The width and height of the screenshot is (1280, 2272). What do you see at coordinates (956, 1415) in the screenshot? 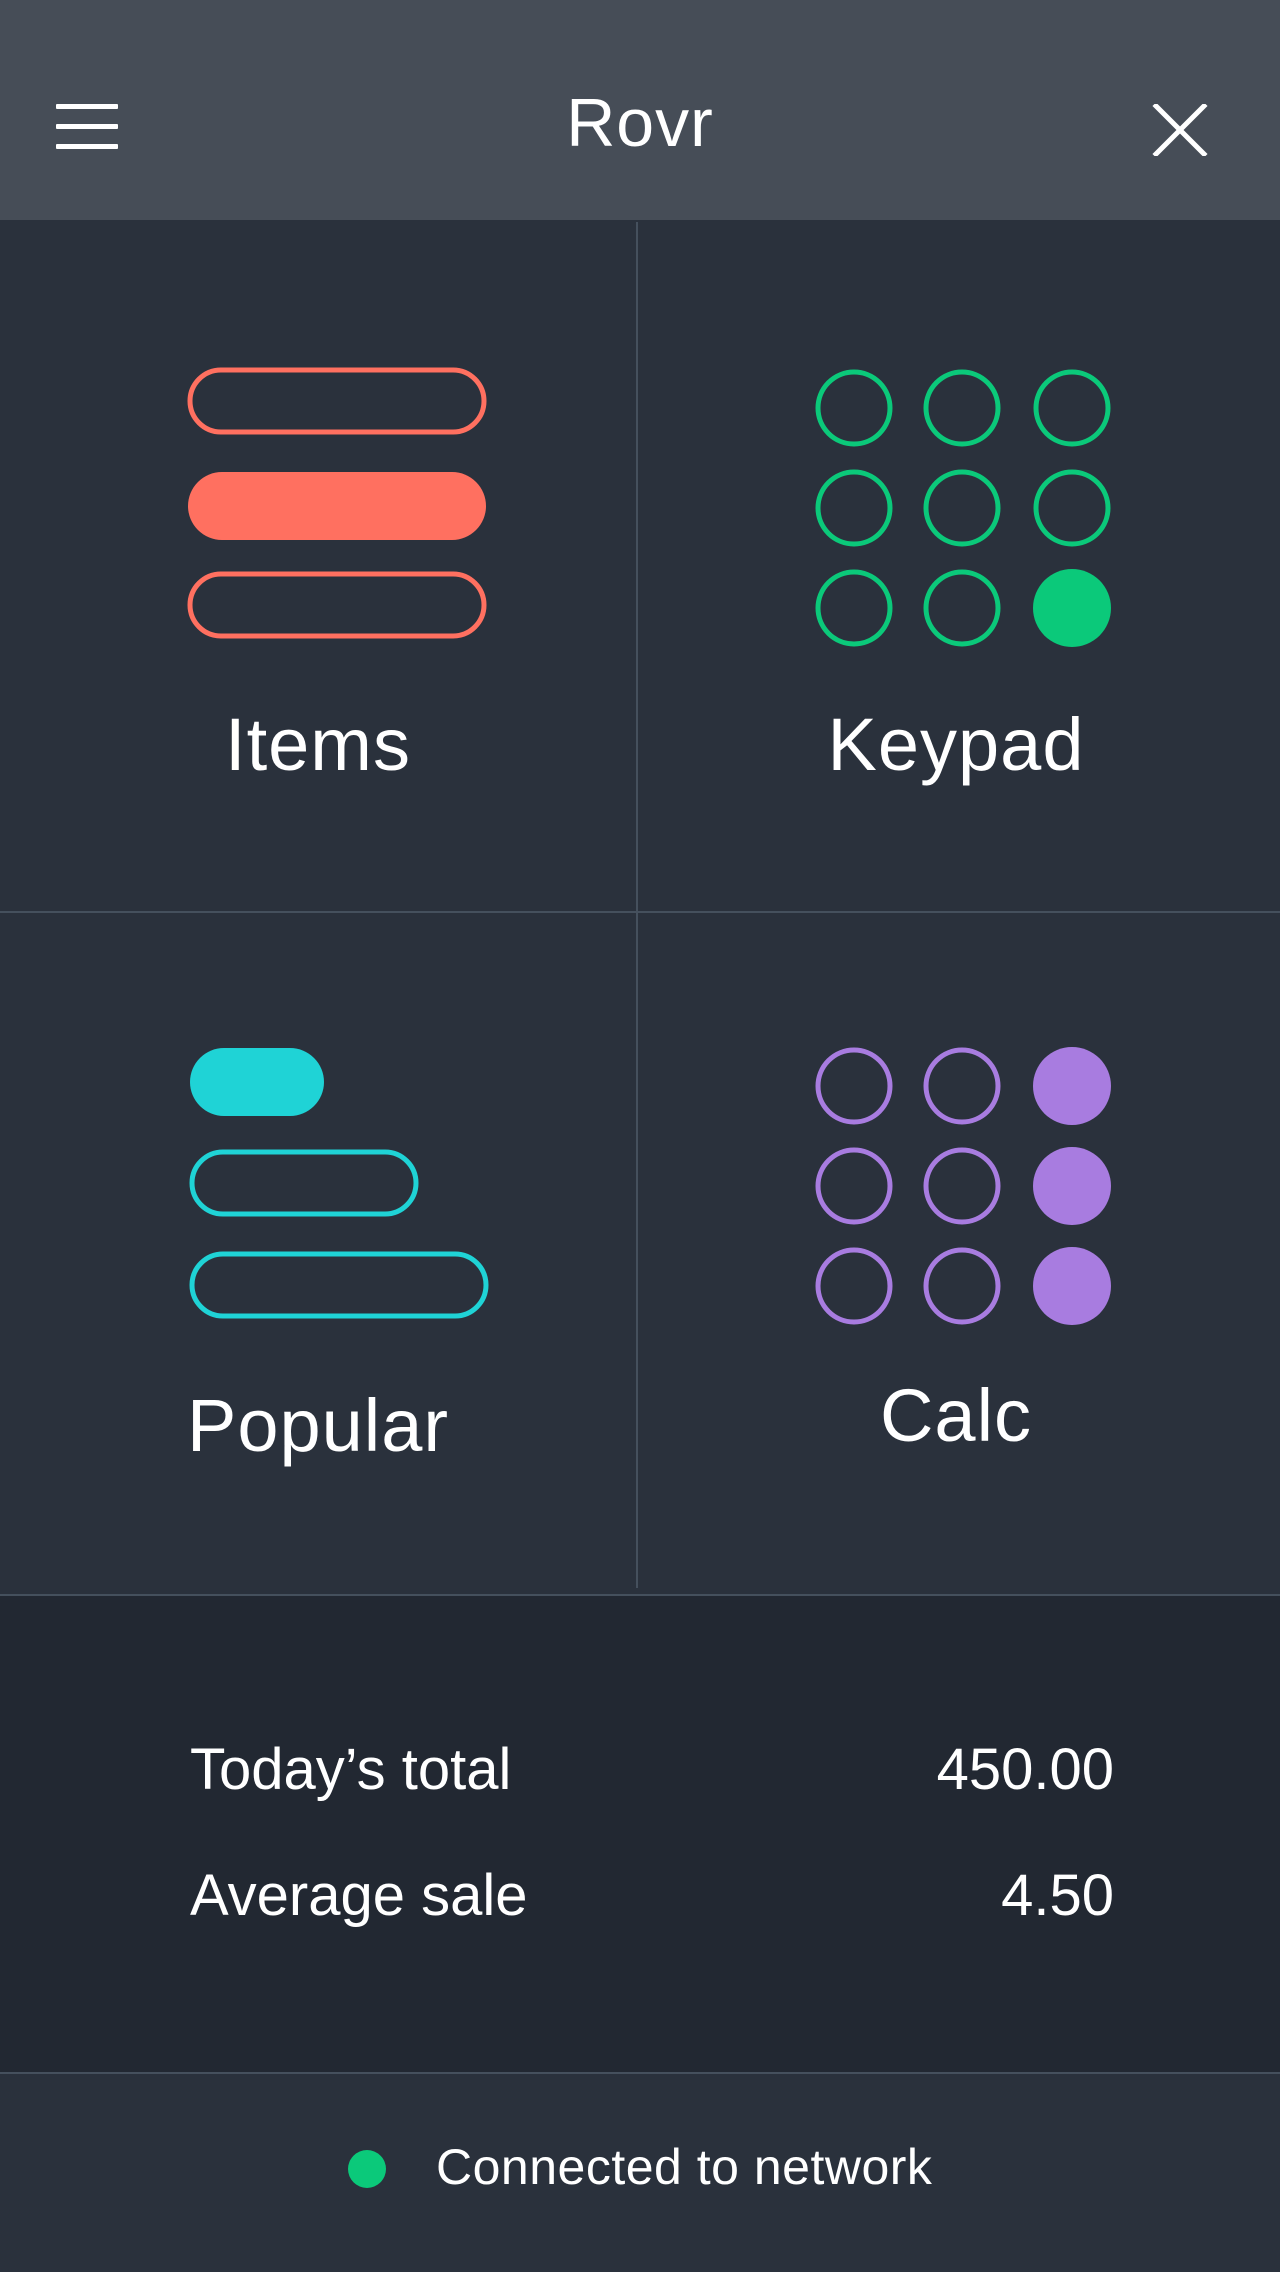
I see `tile-label-calc: Calc` at bounding box center [956, 1415].